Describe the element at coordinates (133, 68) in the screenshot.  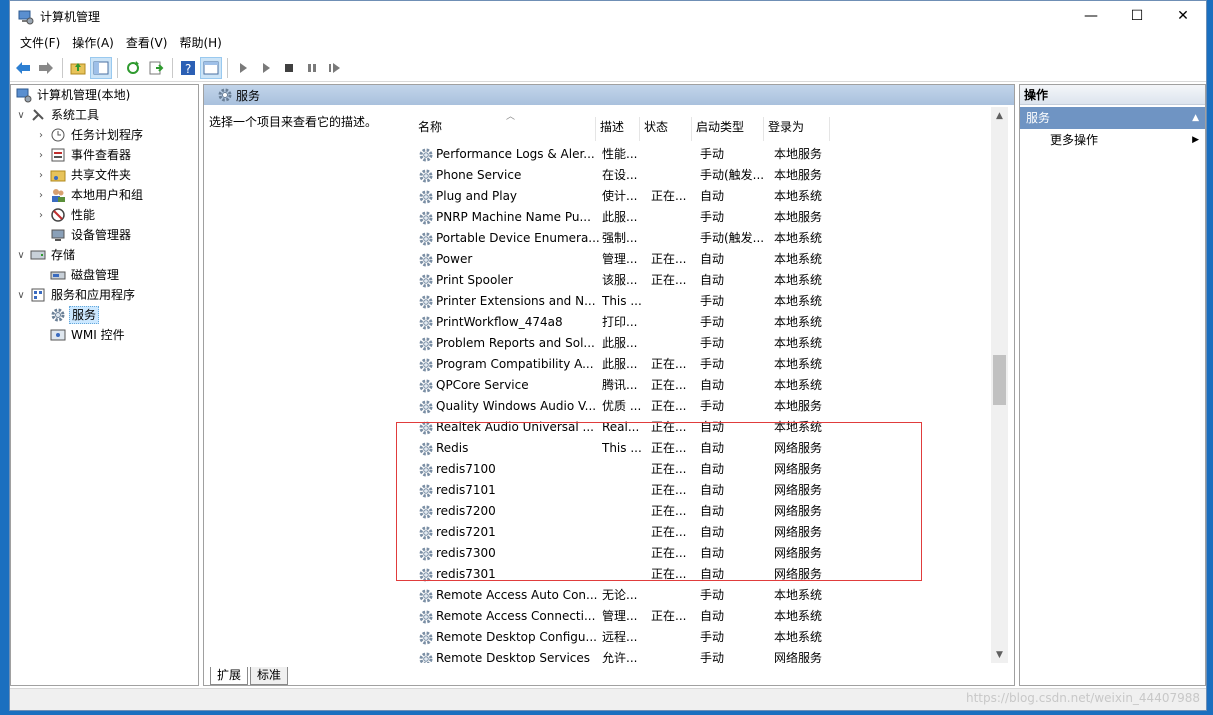
I see `refresh-icon` at that location.